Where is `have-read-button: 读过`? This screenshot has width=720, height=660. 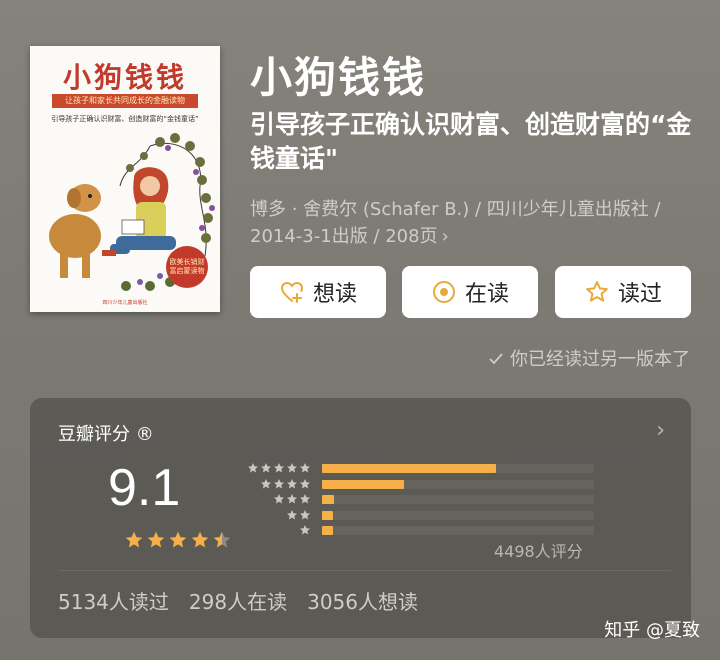 have-read-button: 读过 is located at coordinates (623, 292).